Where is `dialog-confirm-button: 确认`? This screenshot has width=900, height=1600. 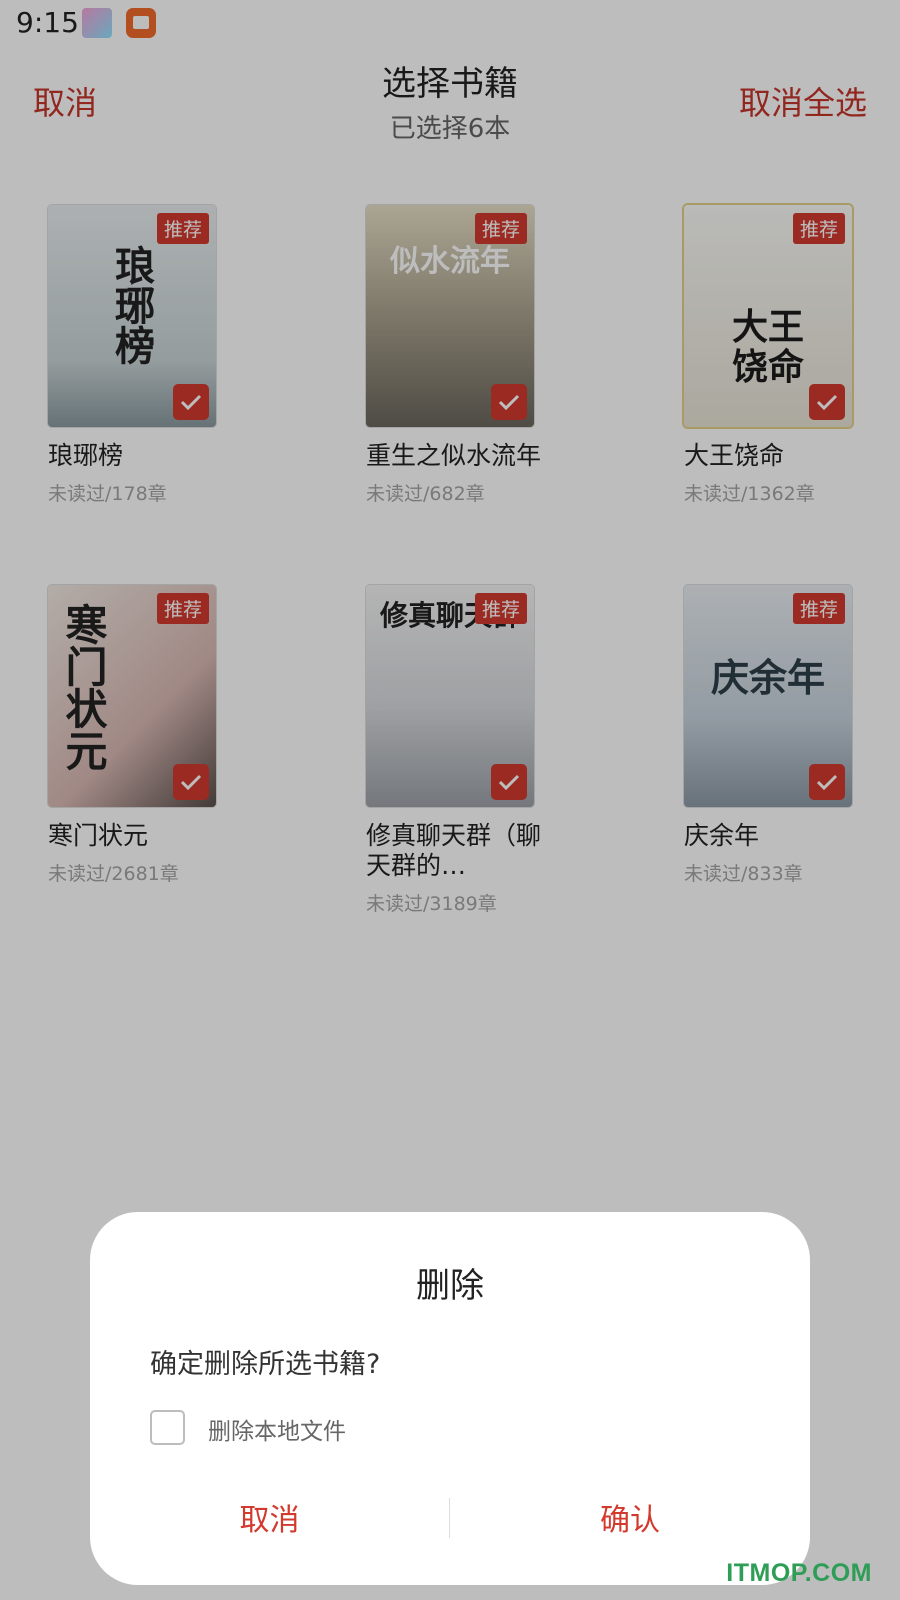 dialog-confirm-button: 确认 is located at coordinates (630, 1517).